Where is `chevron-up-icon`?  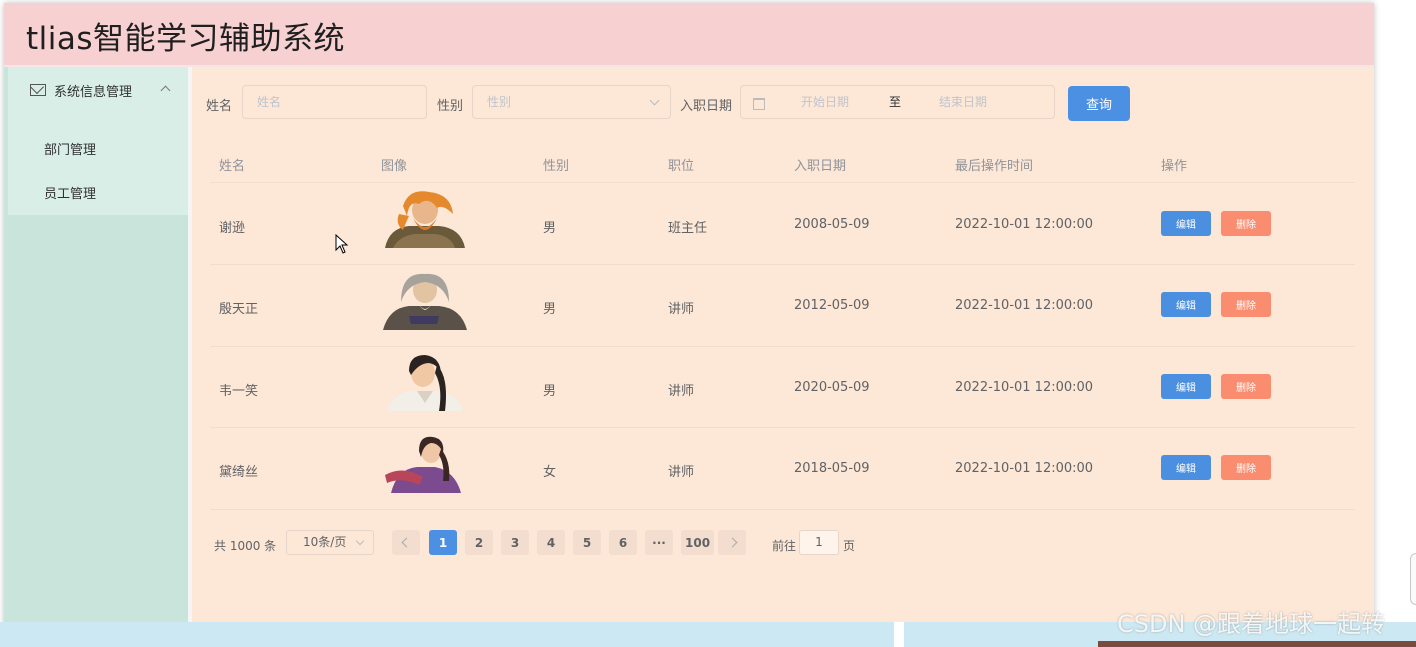 chevron-up-icon is located at coordinates (165, 90).